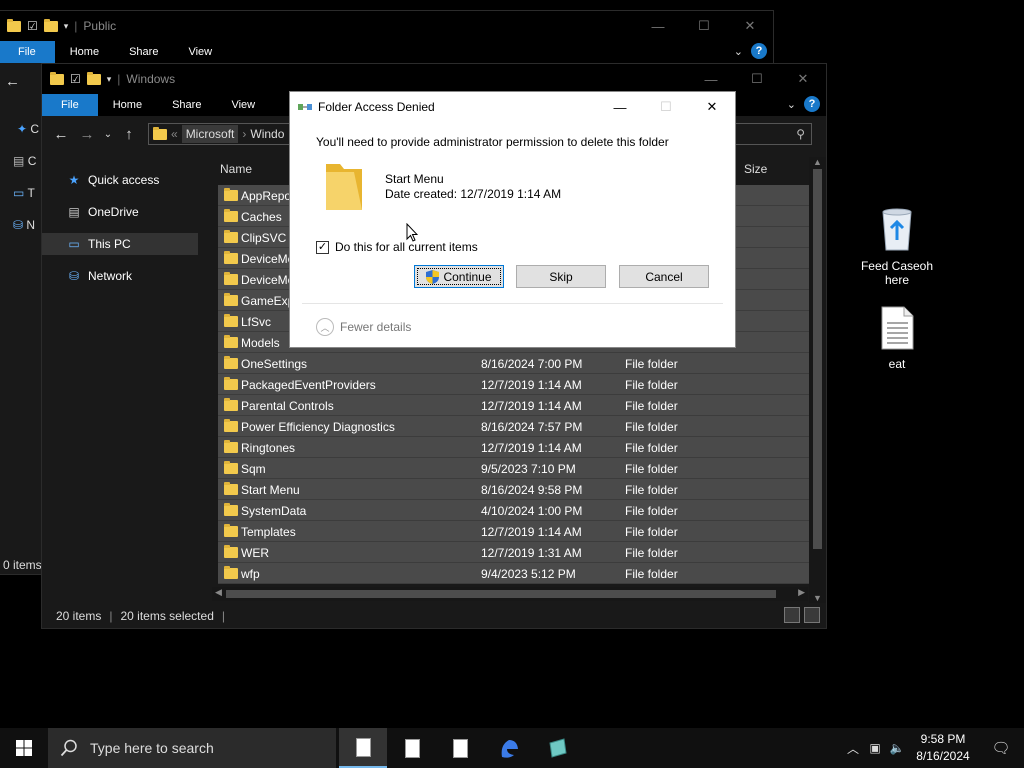  I want to click on skip-button: Skip, so click(561, 276).